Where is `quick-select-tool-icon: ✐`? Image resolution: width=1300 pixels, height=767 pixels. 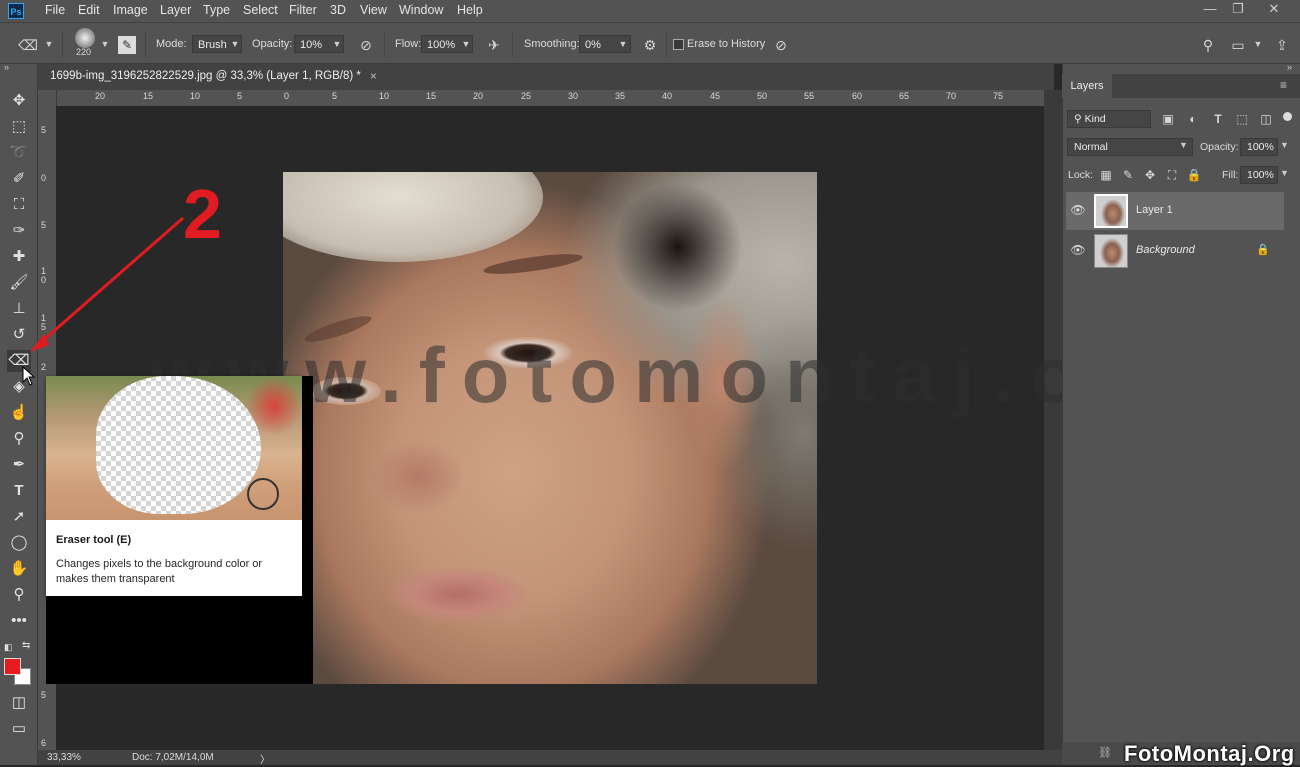 quick-select-tool-icon: ✐ is located at coordinates (19, 179).